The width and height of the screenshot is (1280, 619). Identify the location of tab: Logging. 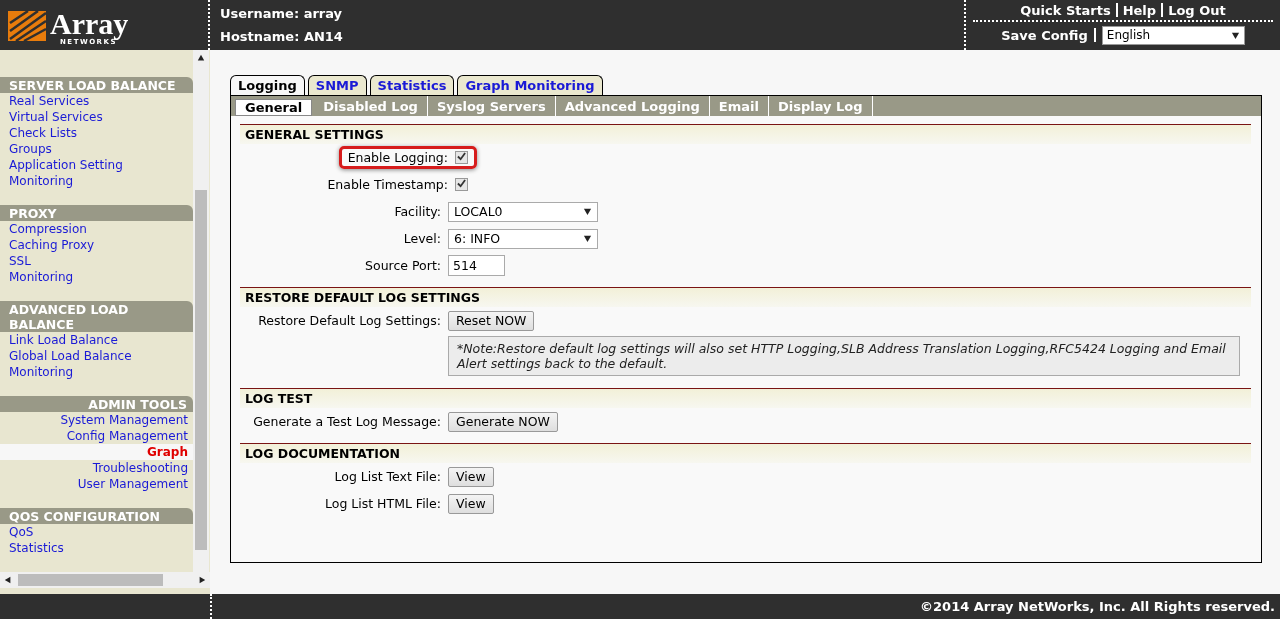
(267, 85).